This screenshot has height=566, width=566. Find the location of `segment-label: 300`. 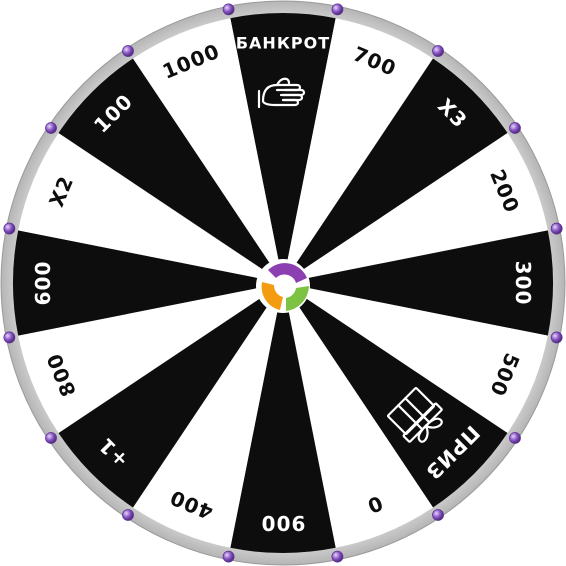

segment-label: 300 is located at coordinates (523, 283).